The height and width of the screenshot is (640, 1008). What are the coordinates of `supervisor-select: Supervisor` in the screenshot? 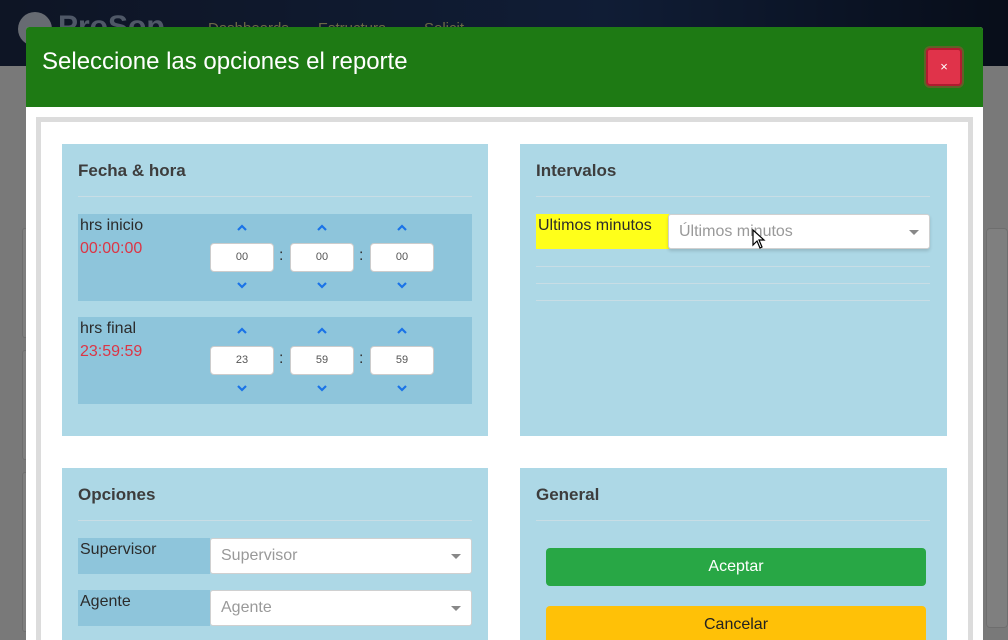 It's located at (341, 556).